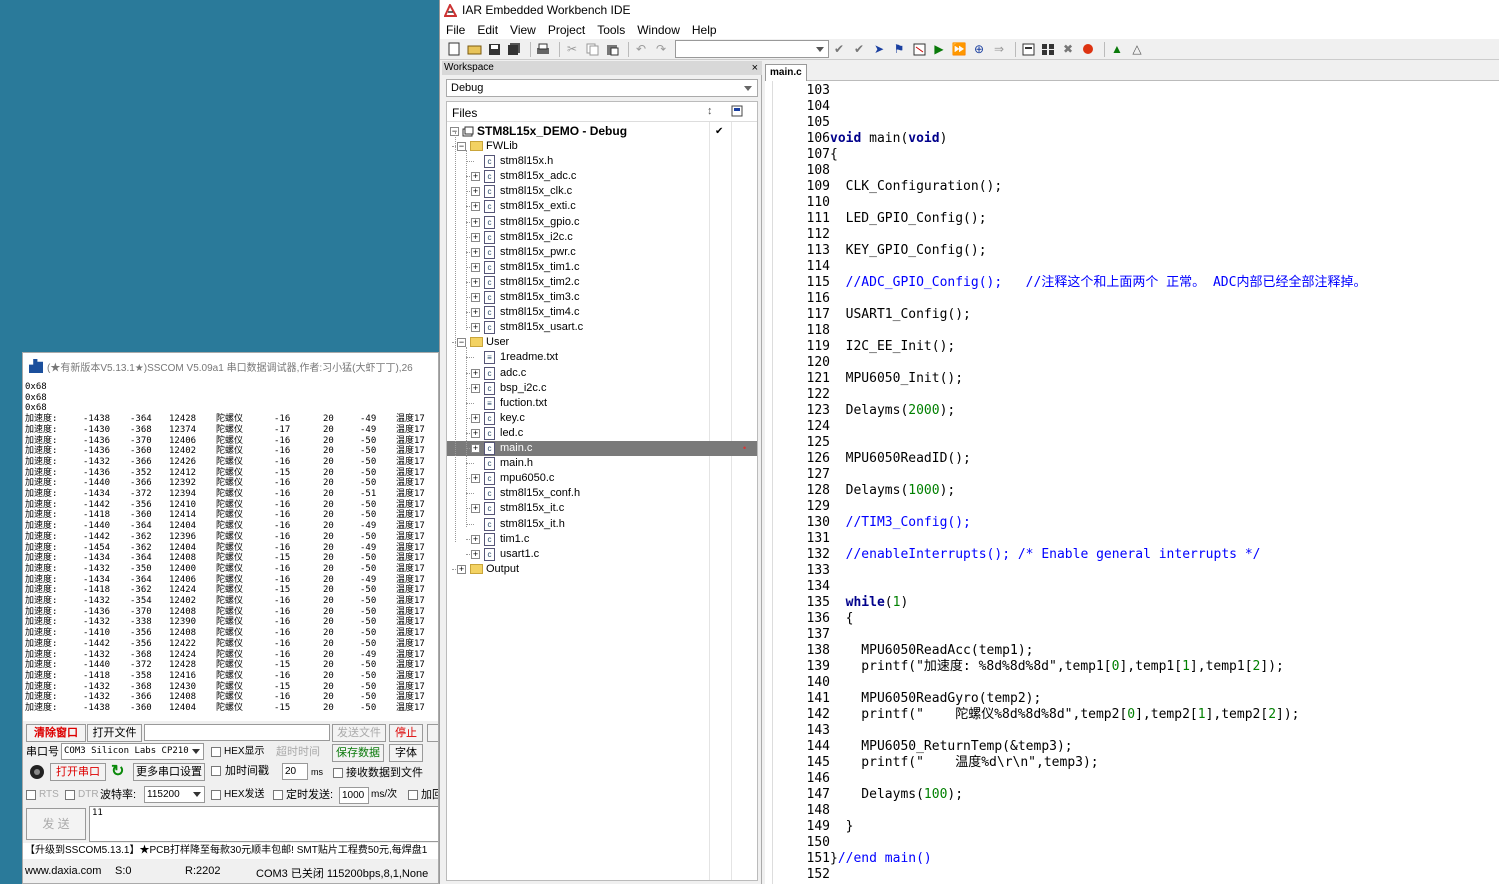 The width and height of the screenshot is (1499, 884). I want to click on interval-input: 1000, so click(354, 795).